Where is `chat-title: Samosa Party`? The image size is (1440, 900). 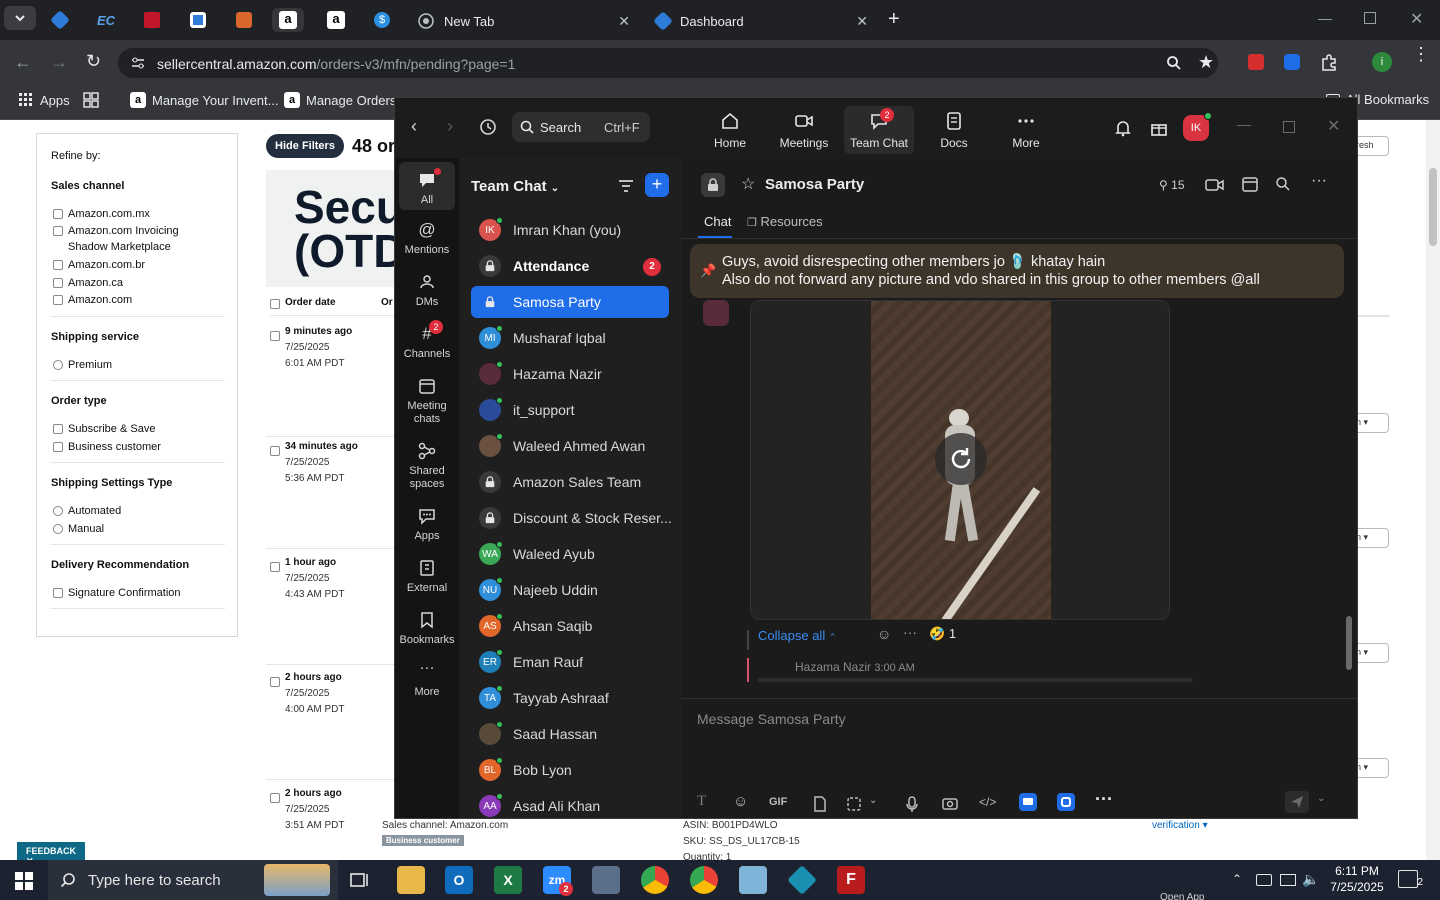
chat-title: Samosa Party is located at coordinates (814, 184).